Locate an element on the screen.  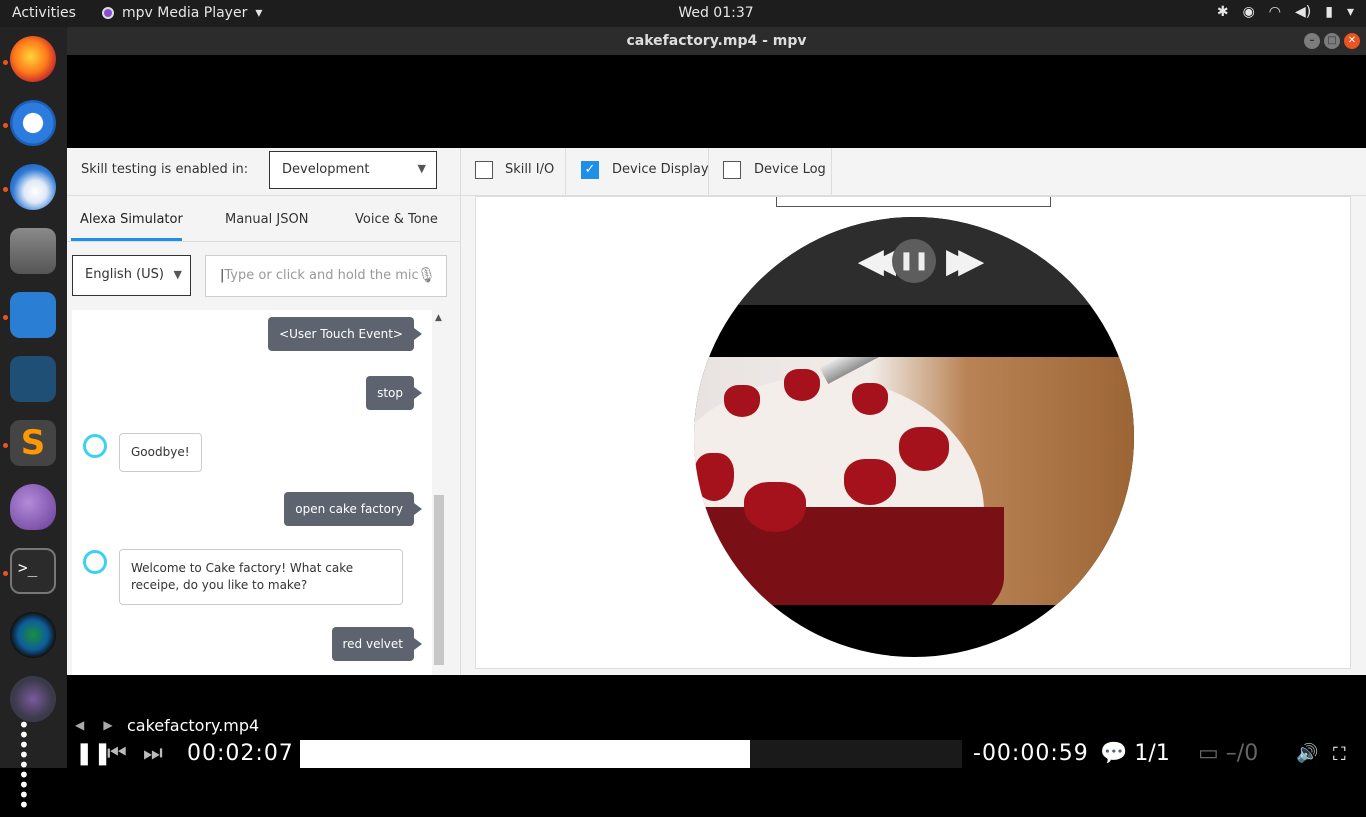
mic-icon: 🎙 is located at coordinates (426, 275).